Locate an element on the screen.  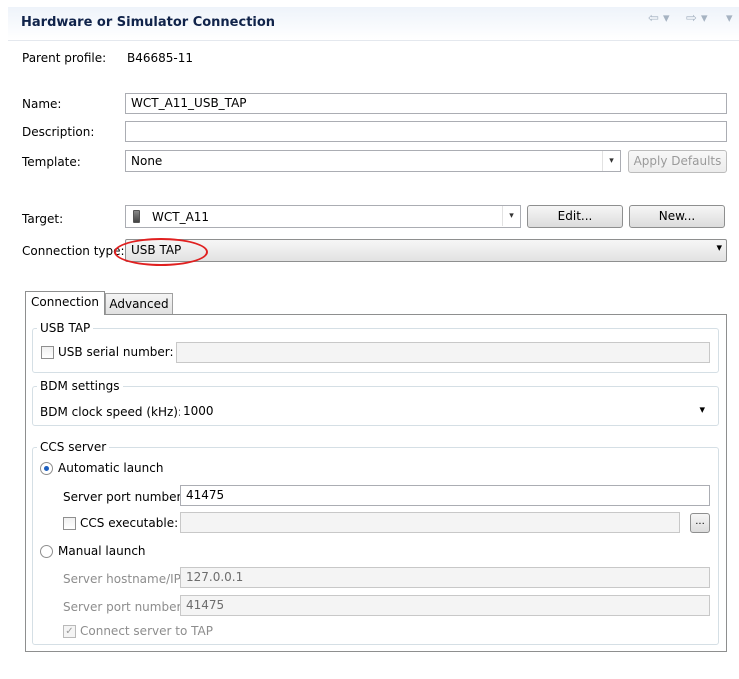
usb-serial-checkbox is located at coordinates (47, 352).